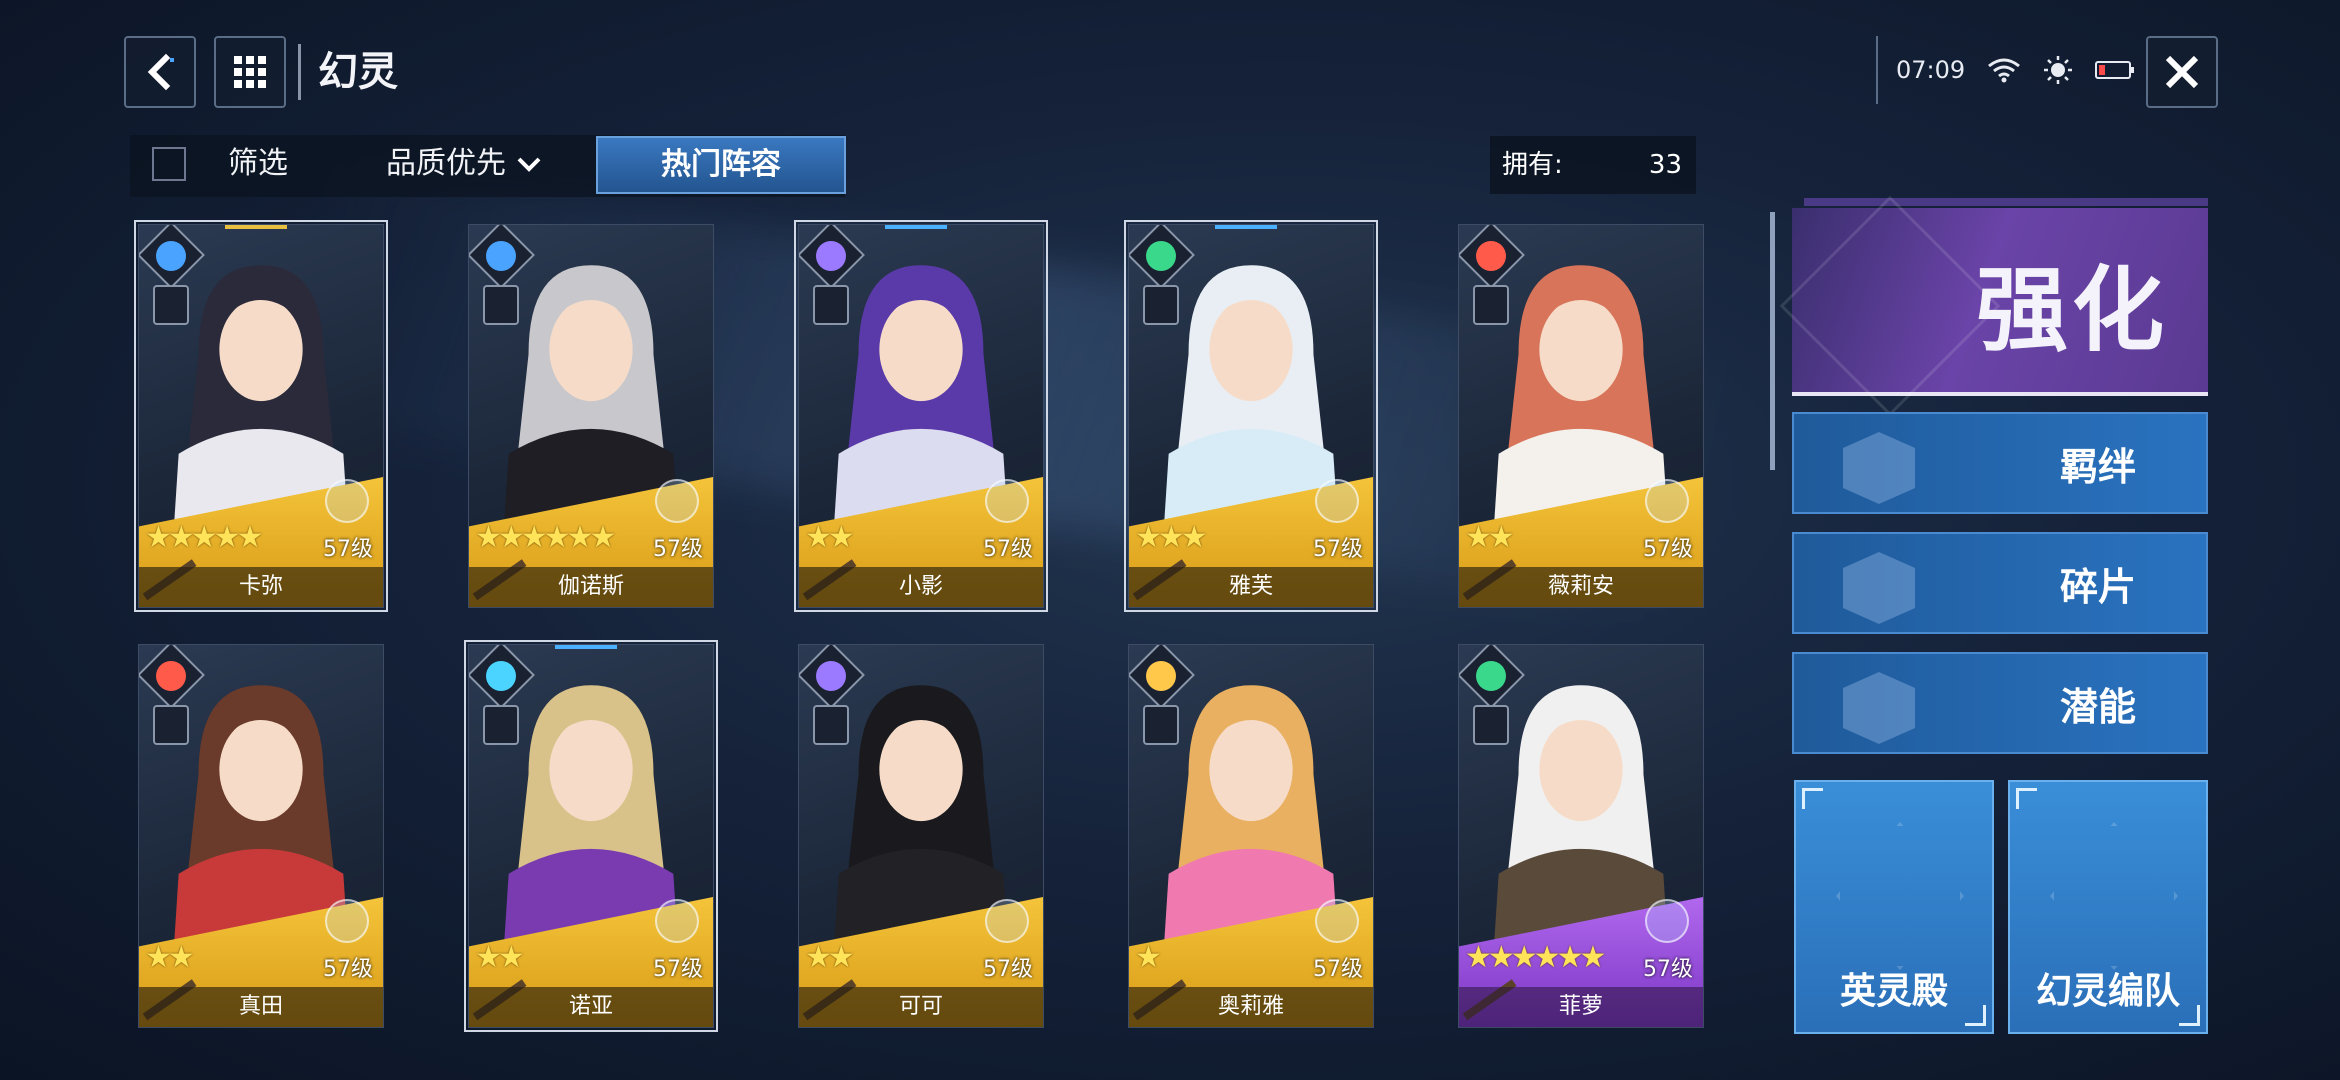 The width and height of the screenshot is (2340, 1080). Describe the element at coordinates (299, 72) in the screenshot. I see `title-divider` at that location.